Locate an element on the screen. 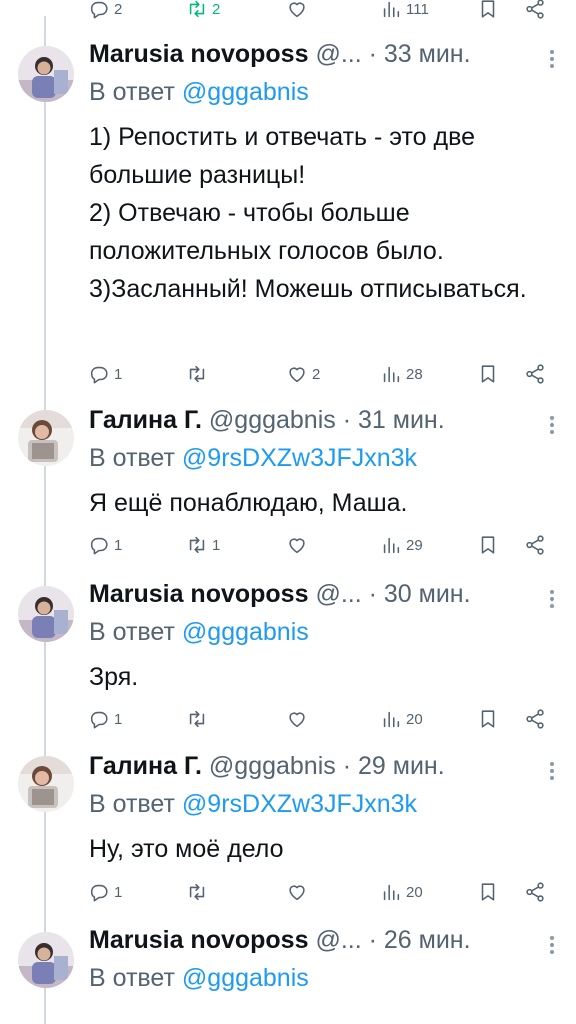  reply-count: 2 is located at coordinates (118, 9).